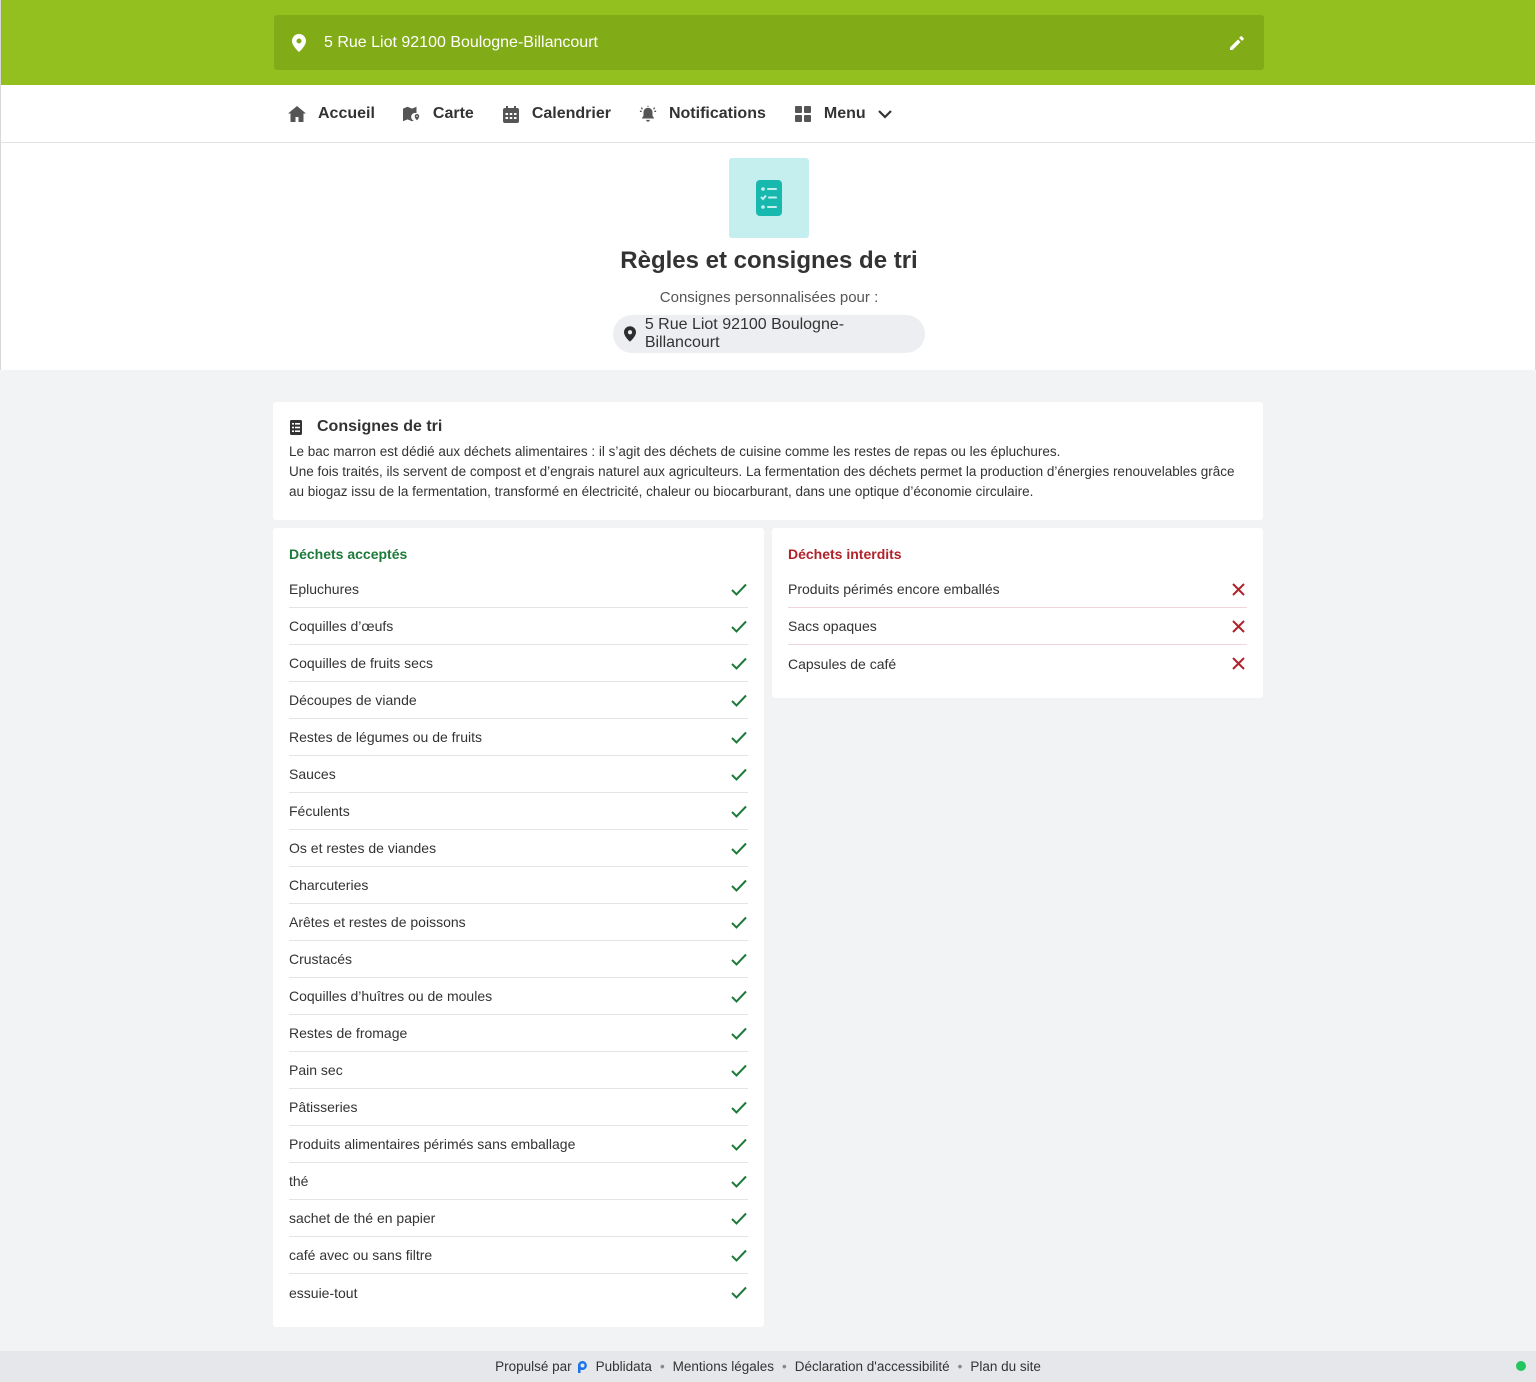  Describe the element at coordinates (361, 1255) in the screenshot. I see `list-item-label: café avec ou sans filtre` at that location.